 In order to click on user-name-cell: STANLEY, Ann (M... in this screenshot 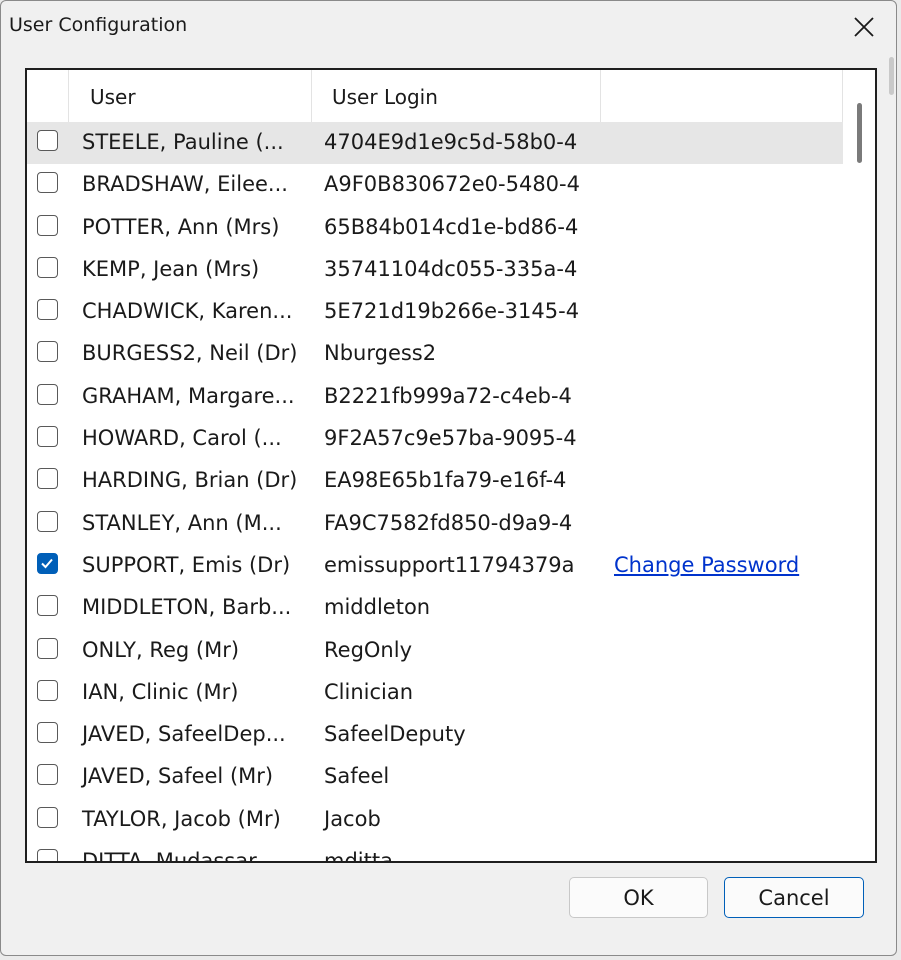, I will do `click(182, 522)`.